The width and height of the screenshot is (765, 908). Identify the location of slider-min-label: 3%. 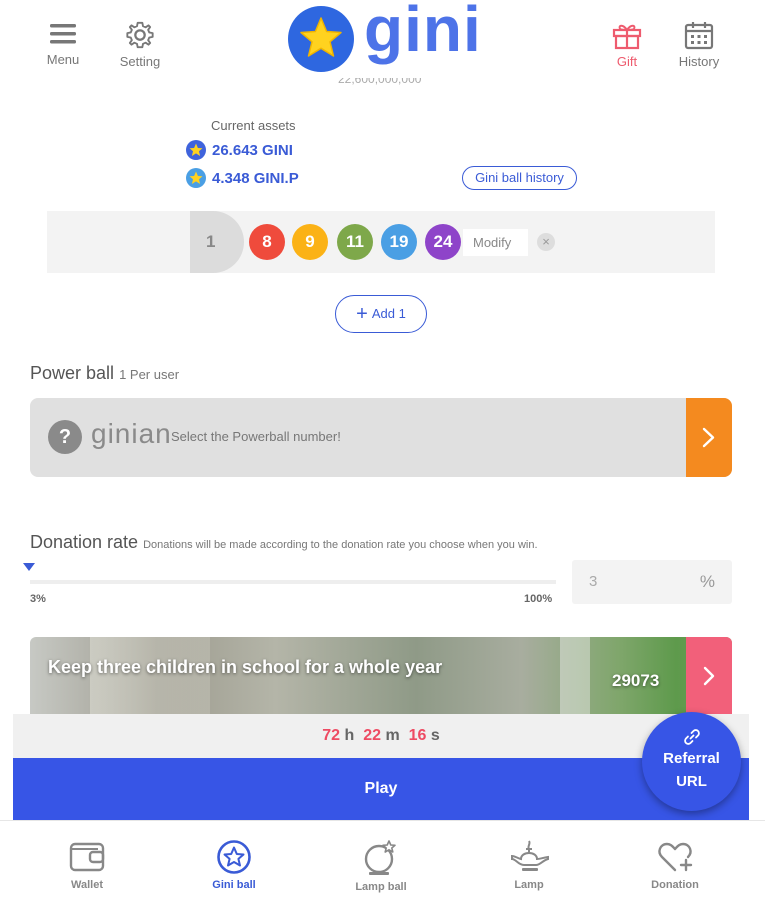
(38, 599).